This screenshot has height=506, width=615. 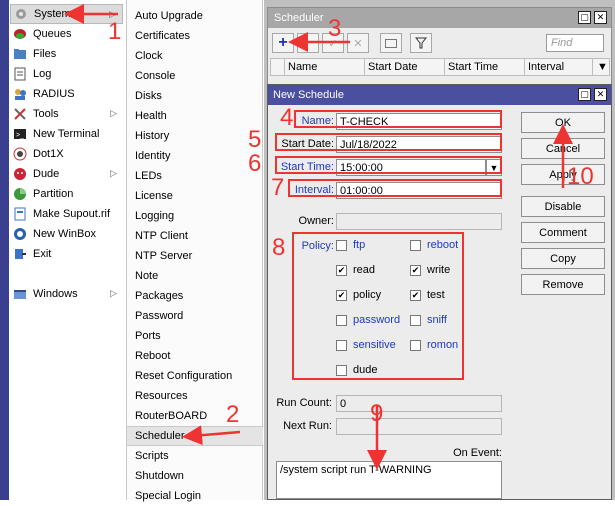 I want to click on partition-icon, so click(x=20, y=194).